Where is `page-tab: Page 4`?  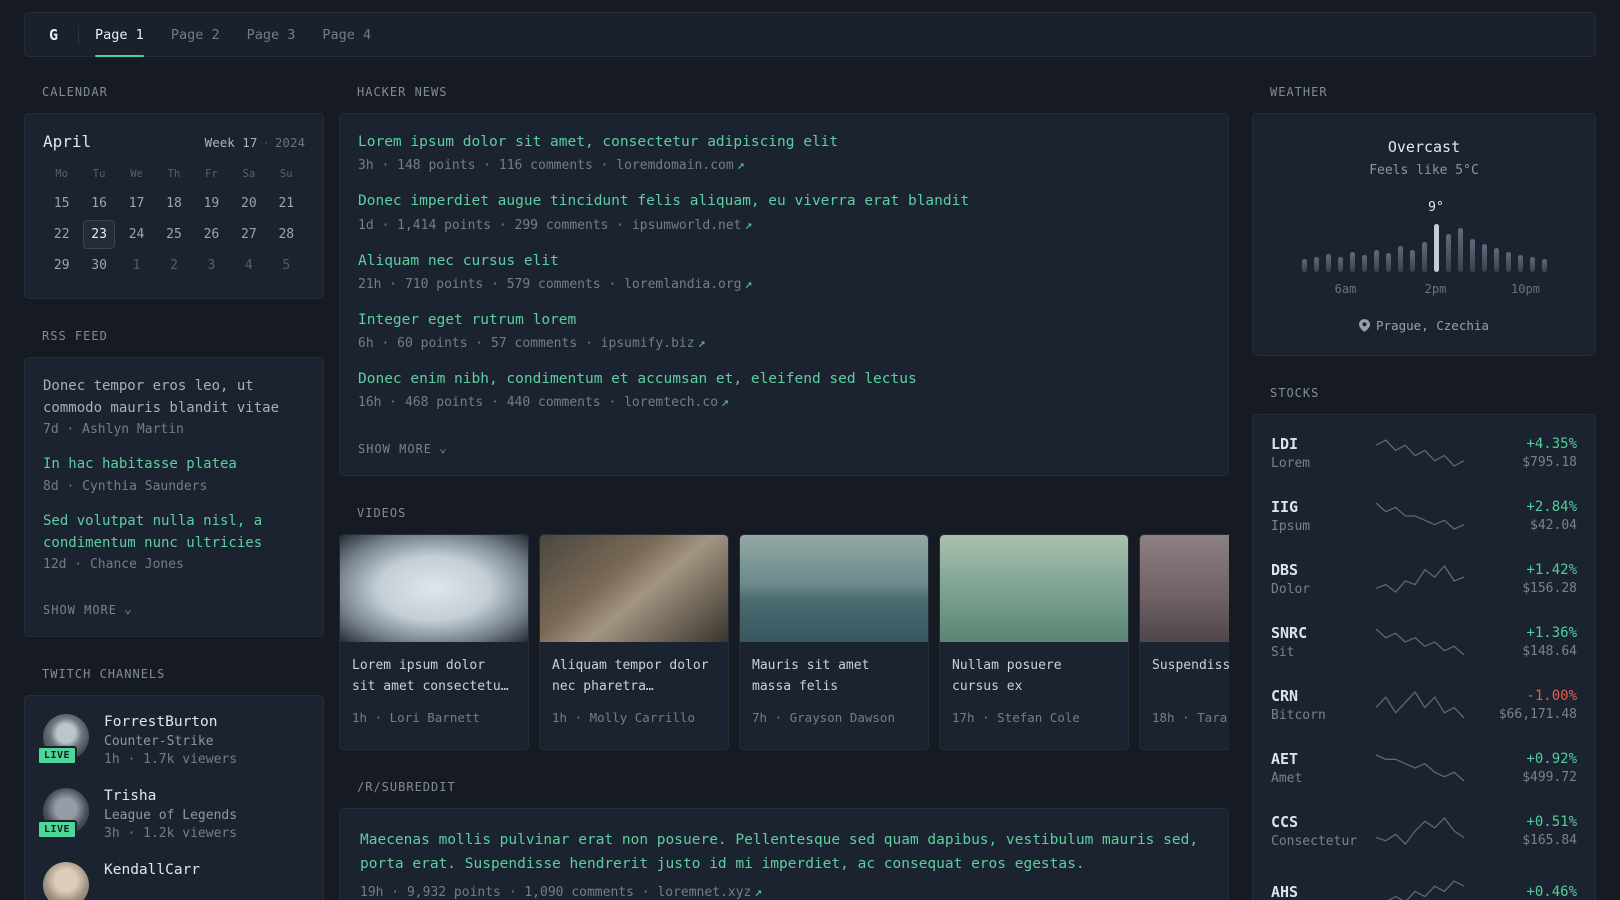 page-tab: Page 4 is located at coordinates (346, 34).